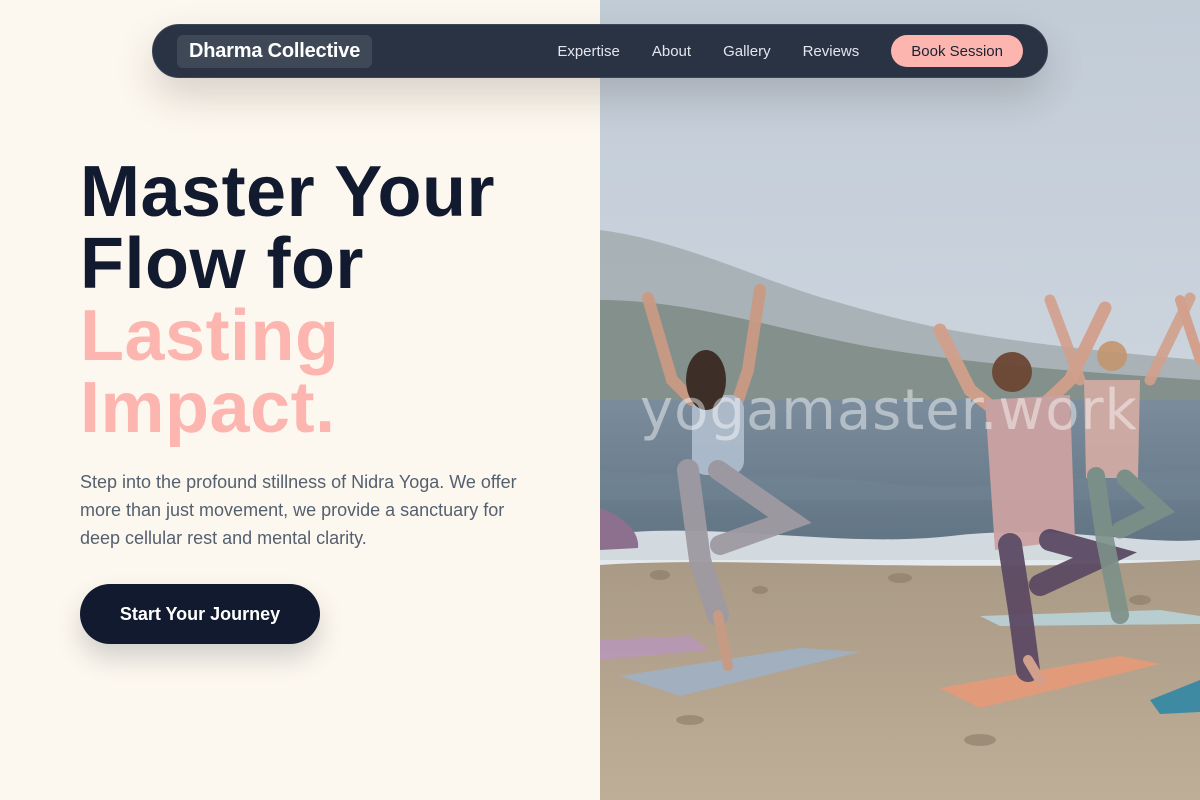  Describe the element at coordinates (747, 51) in the screenshot. I see `nav-link-gallery: Gallery` at that location.